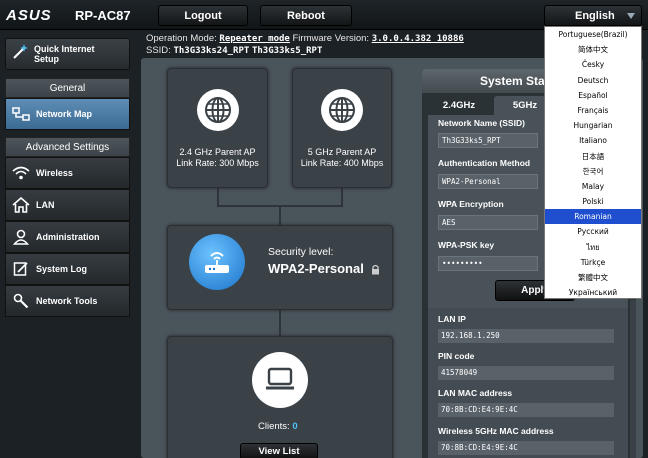 This screenshot has width=648, height=458. Describe the element at coordinates (29, 15) in the screenshot. I see `asus-logo: ASUS` at that location.